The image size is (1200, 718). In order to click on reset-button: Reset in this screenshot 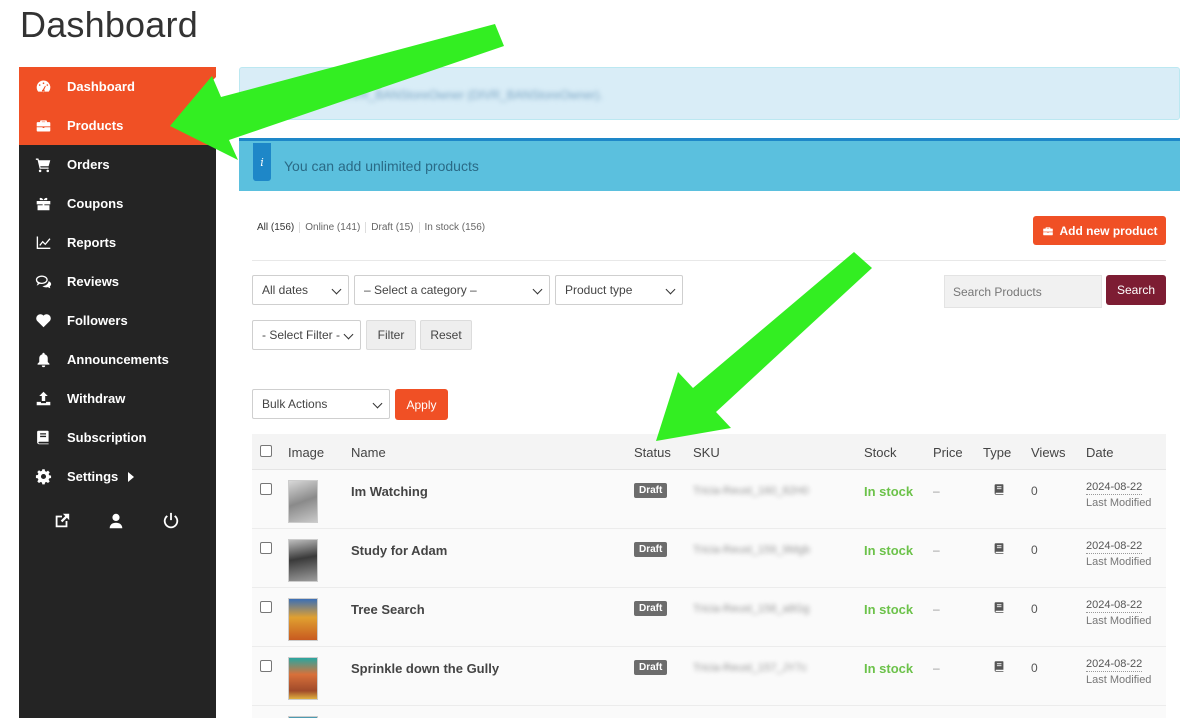, I will do `click(446, 335)`.